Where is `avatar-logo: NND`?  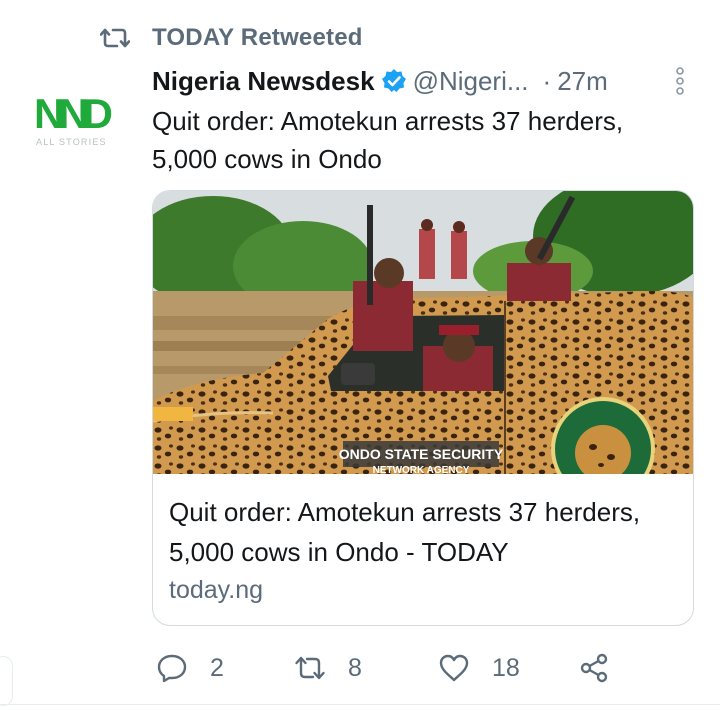 avatar-logo: NND is located at coordinates (73, 113).